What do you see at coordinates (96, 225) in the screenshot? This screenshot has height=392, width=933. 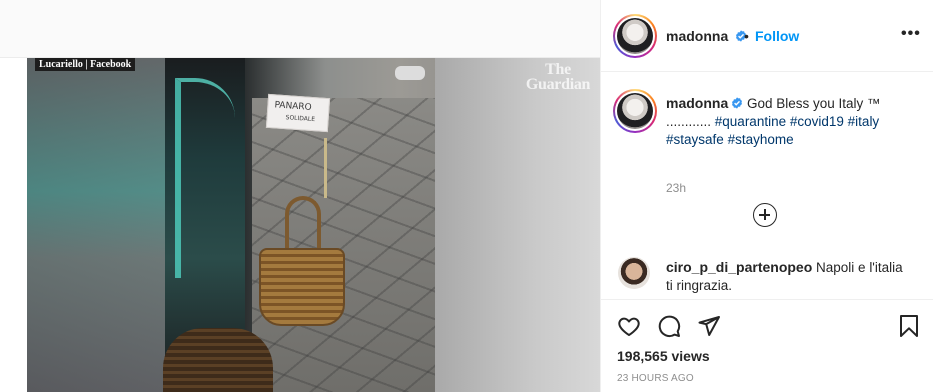 I see `video-blur-left` at bounding box center [96, 225].